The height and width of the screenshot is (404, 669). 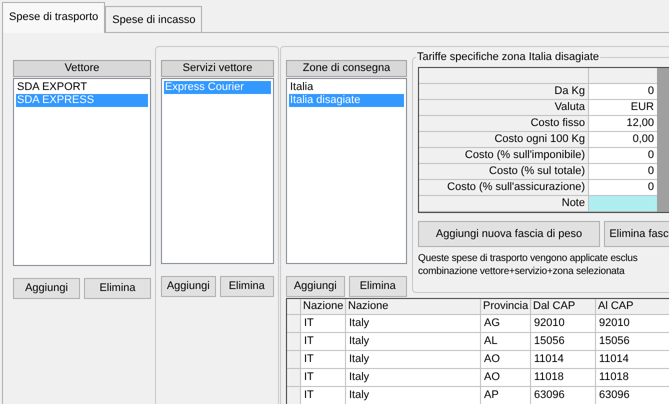 What do you see at coordinates (623, 108) in the screenshot?
I see `value-cell: EUR` at bounding box center [623, 108].